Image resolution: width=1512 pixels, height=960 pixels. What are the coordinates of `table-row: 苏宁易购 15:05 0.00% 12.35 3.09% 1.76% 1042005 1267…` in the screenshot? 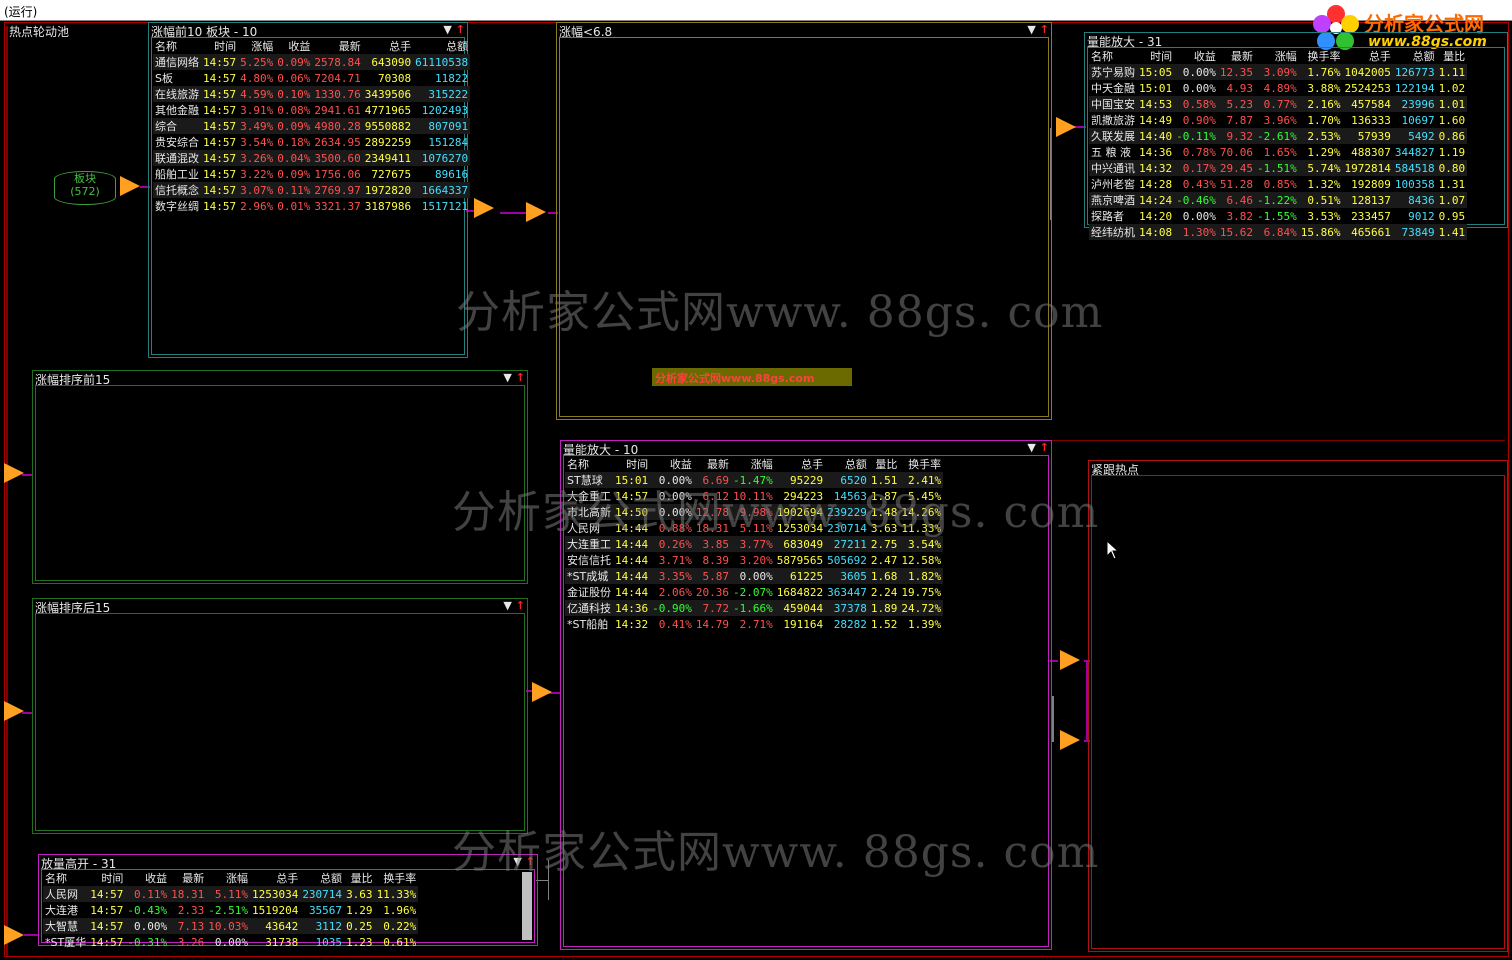 It's located at (1278, 72).